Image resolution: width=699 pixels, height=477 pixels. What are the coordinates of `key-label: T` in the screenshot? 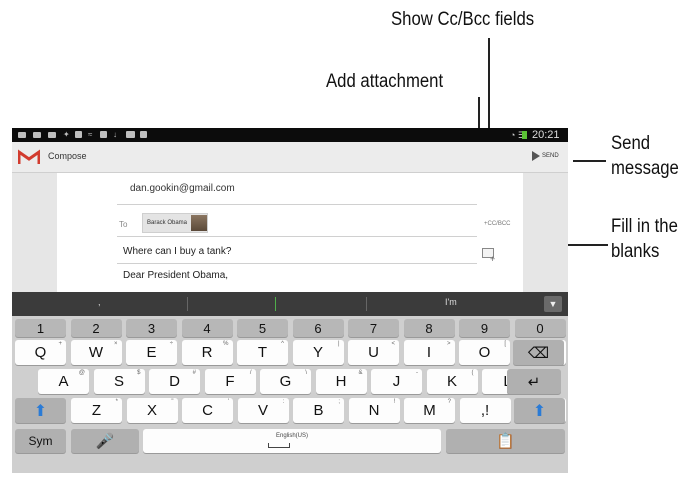 It's located at (262, 352).